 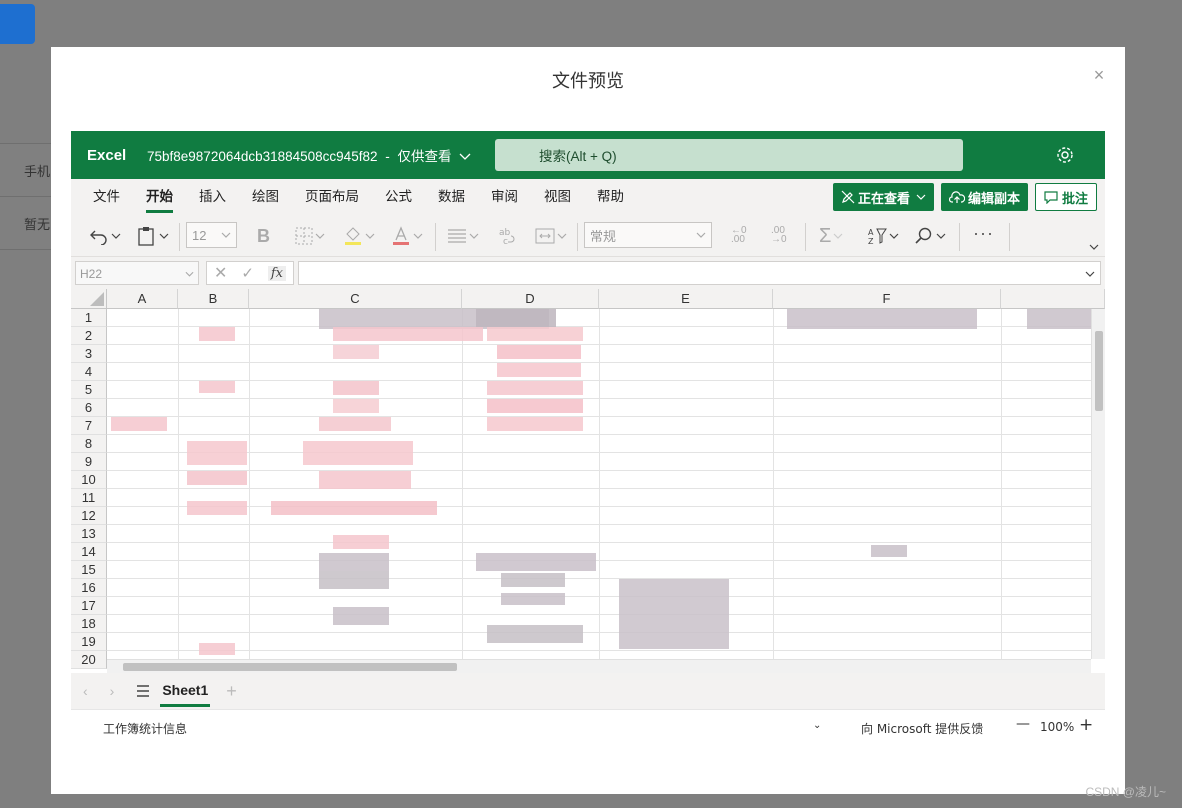 I want to click on row-header-1: 1, so click(x=89, y=318).